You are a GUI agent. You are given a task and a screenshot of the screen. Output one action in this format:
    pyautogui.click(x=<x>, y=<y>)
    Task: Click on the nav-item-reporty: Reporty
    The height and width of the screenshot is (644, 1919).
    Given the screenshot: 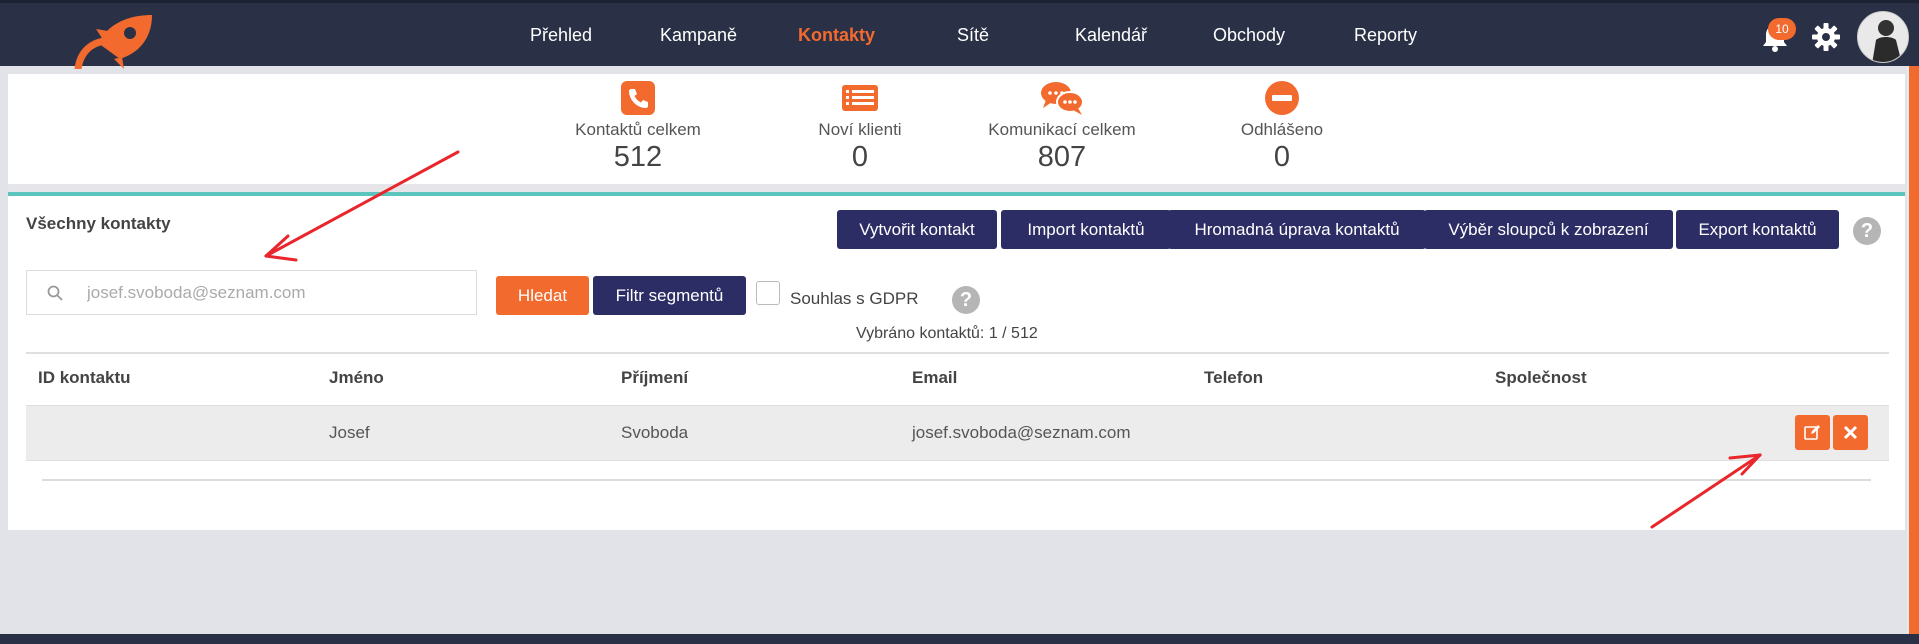 What is the action you would take?
    pyautogui.click(x=1385, y=35)
    